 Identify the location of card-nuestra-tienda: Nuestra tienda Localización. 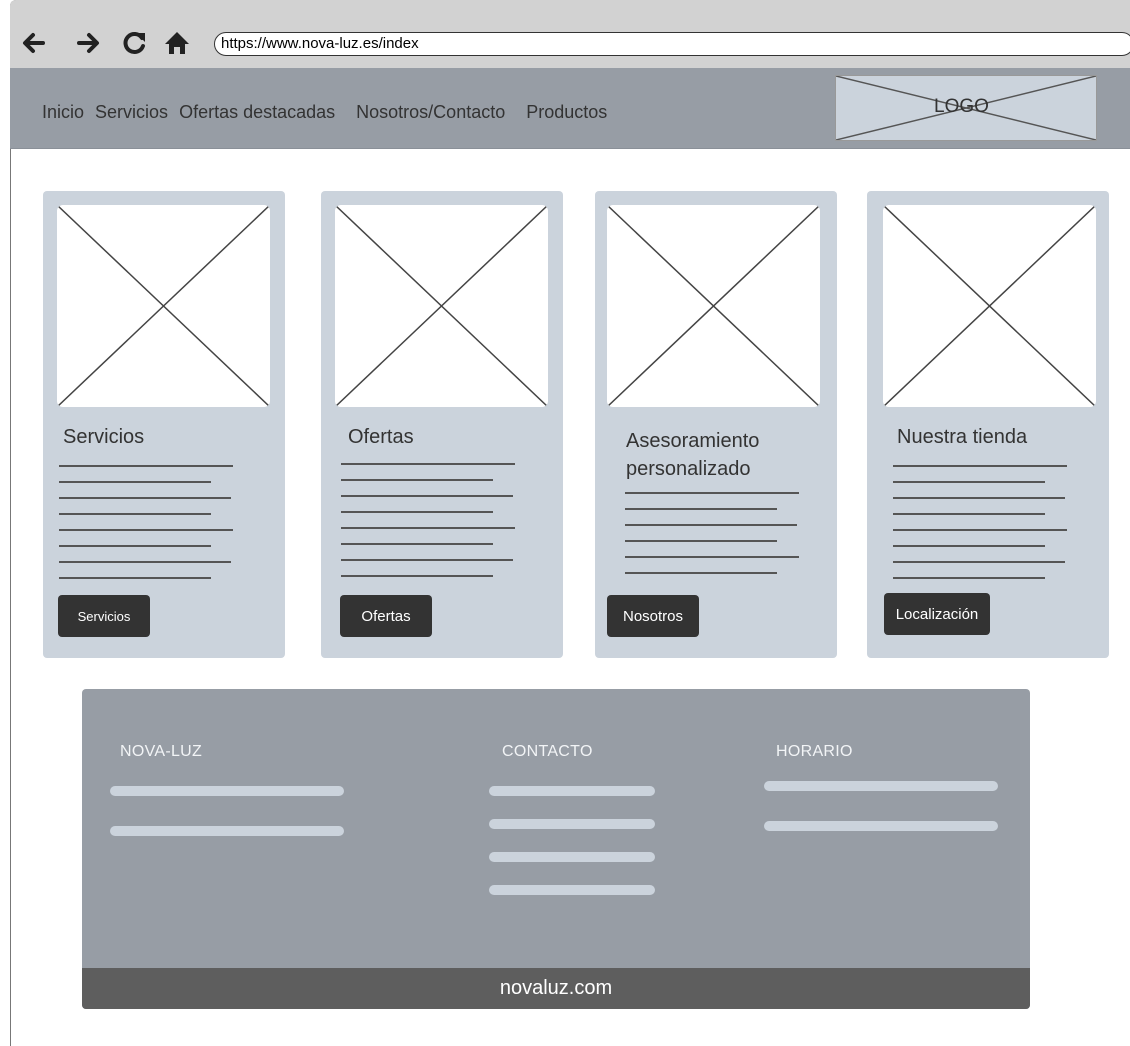
(988, 424).